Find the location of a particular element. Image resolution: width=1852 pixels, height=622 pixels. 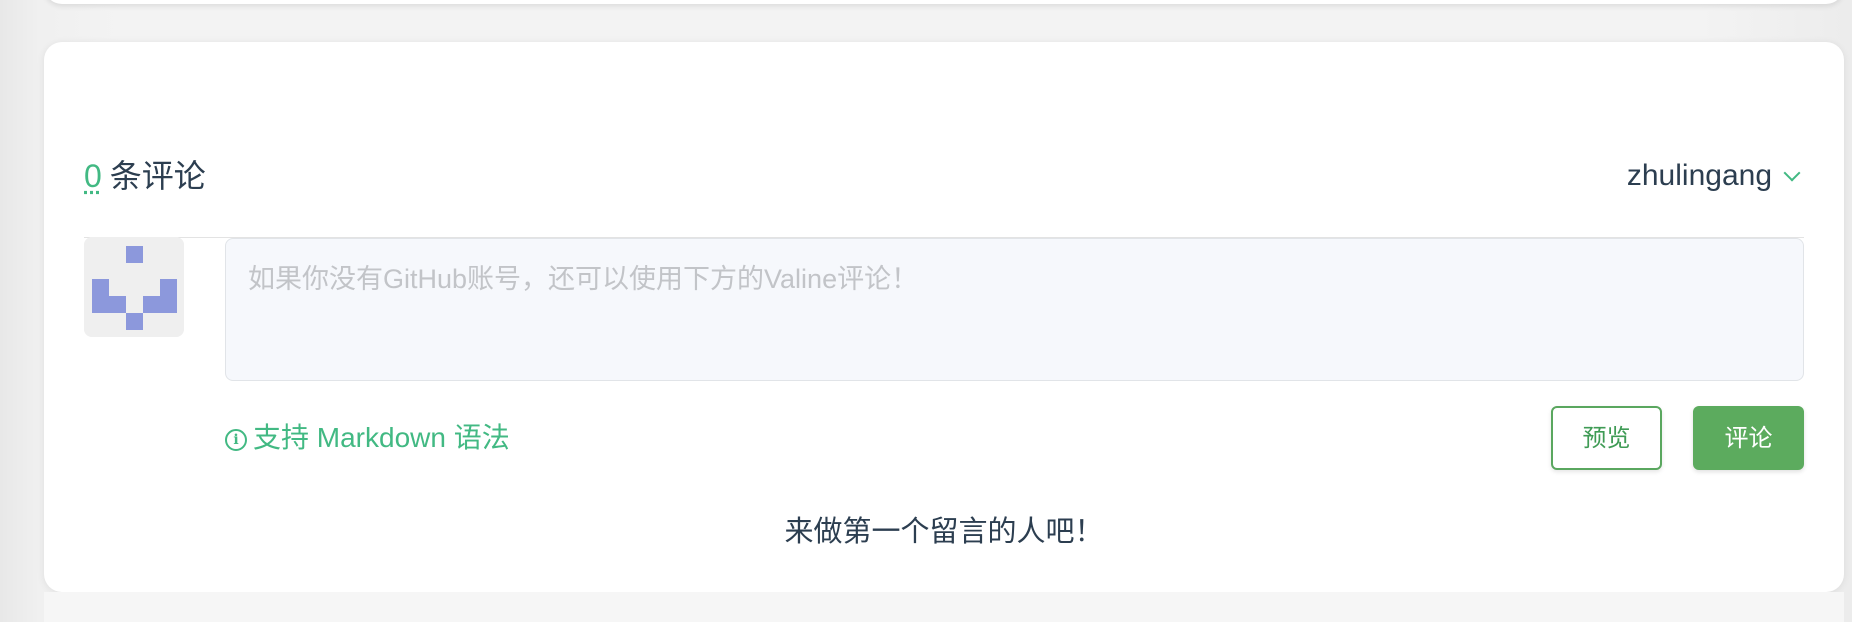

info-icon: i is located at coordinates (236, 440).